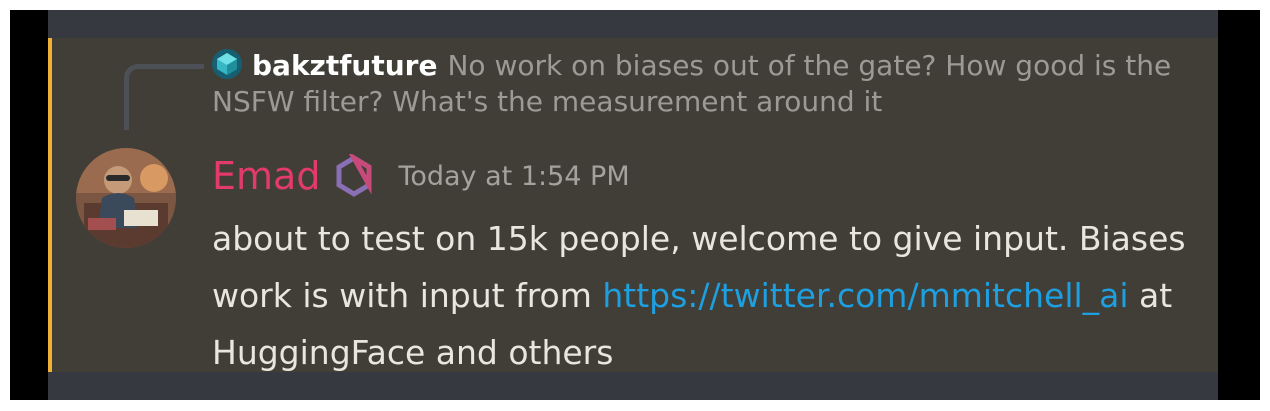 The height and width of the screenshot is (411, 1270). What do you see at coordinates (164, 97) in the screenshot?
I see `reply-connector-line` at bounding box center [164, 97].